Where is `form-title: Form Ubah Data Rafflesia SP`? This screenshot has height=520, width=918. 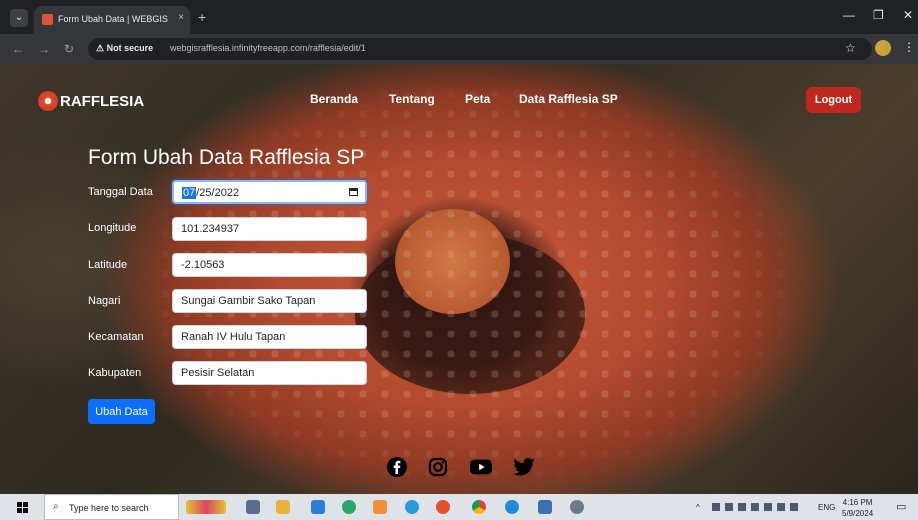 form-title: Form Ubah Data Rafflesia SP is located at coordinates (226, 157).